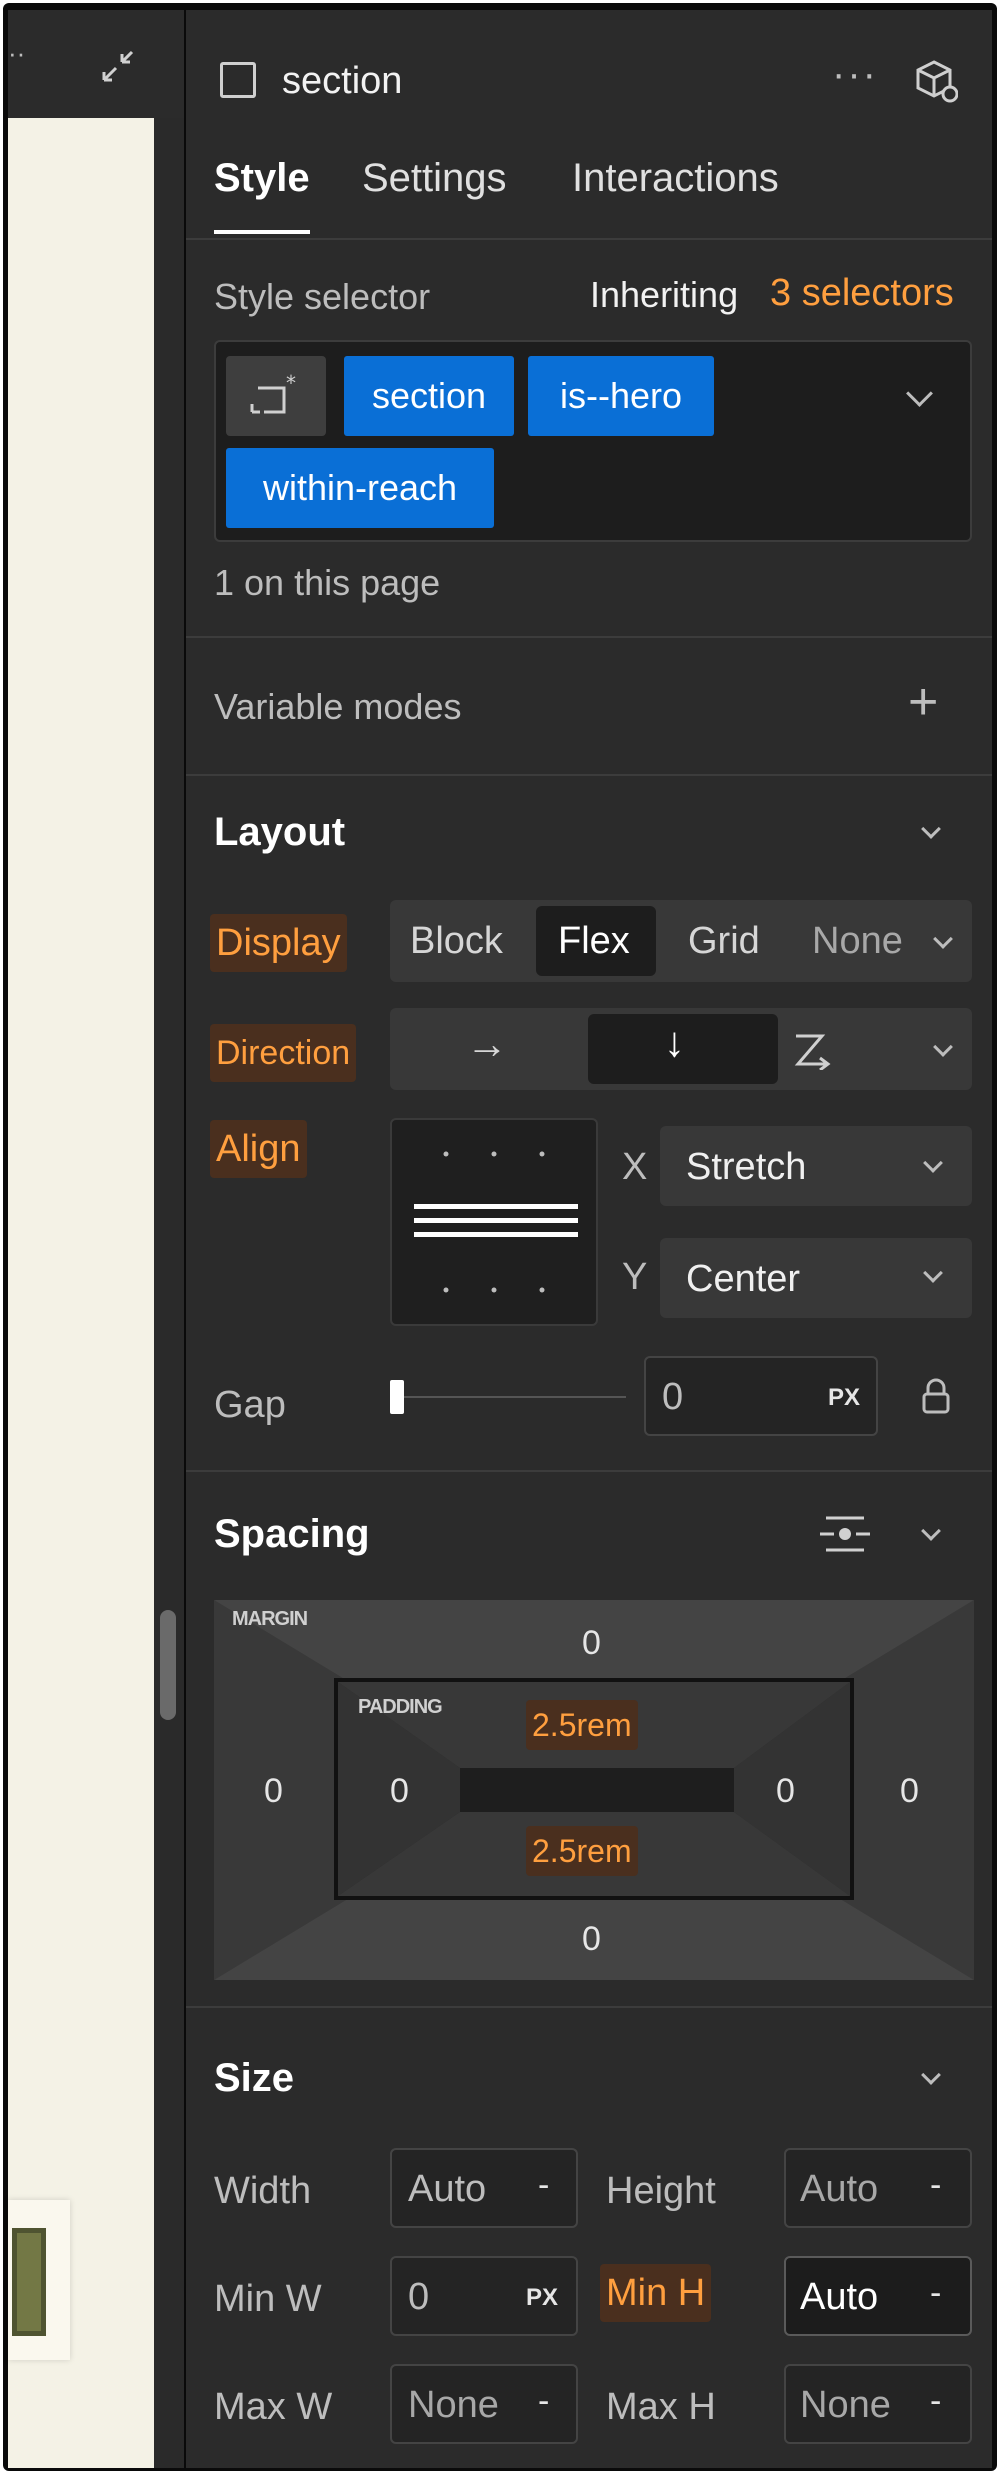 The width and height of the screenshot is (1000, 2475). Describe the element at coordinates (283, 1053) in the screenshot. I see `direction-label: Direction` at that location.